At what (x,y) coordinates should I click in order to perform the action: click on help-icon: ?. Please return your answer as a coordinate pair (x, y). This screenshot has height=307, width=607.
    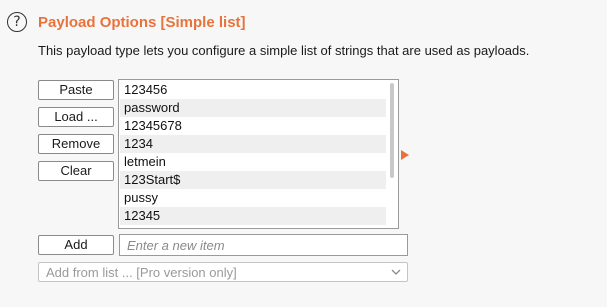
    Looking at the image, I should click on (17, 22).